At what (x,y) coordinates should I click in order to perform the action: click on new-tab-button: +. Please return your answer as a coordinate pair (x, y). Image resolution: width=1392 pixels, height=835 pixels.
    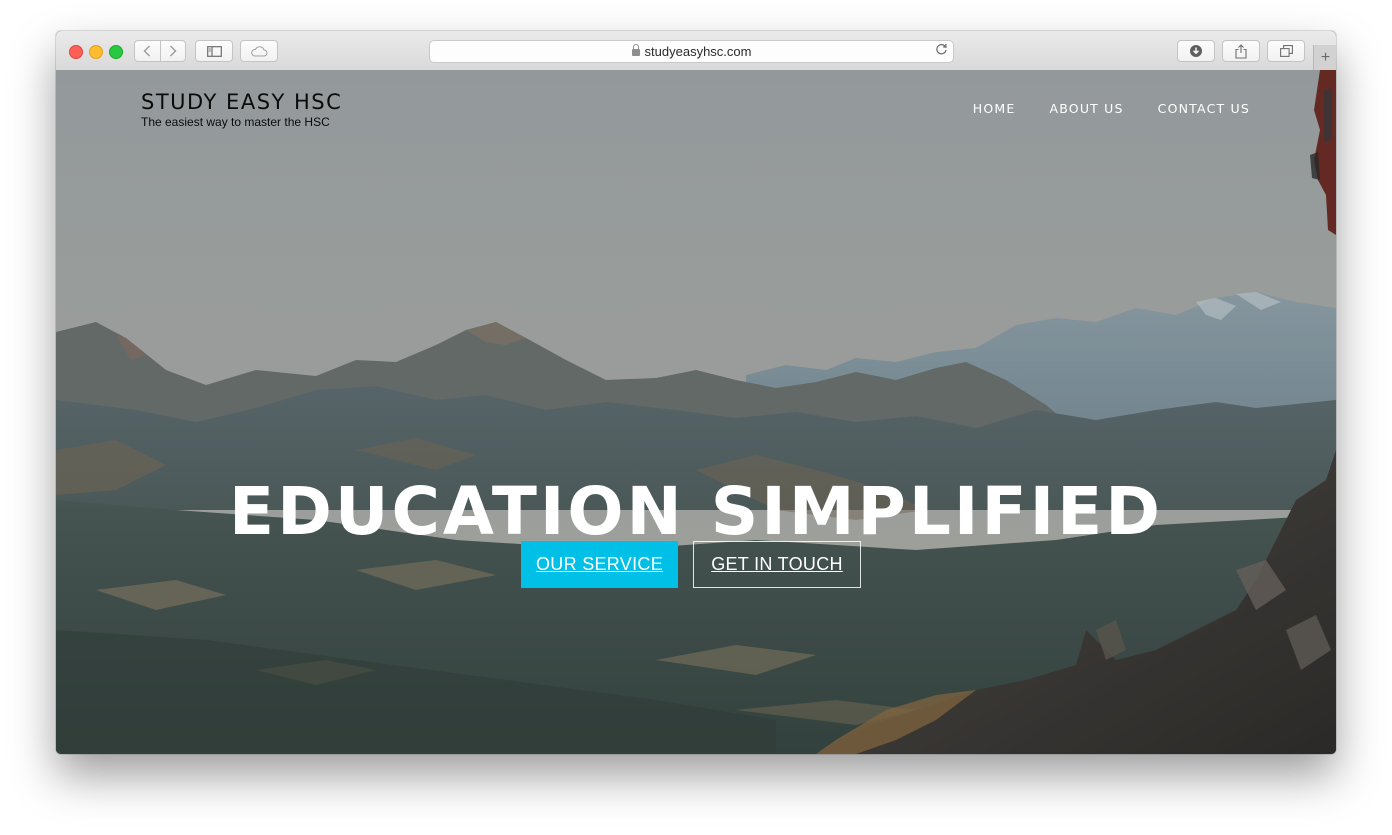
    Looking at the image, I should click on (1324, 57).